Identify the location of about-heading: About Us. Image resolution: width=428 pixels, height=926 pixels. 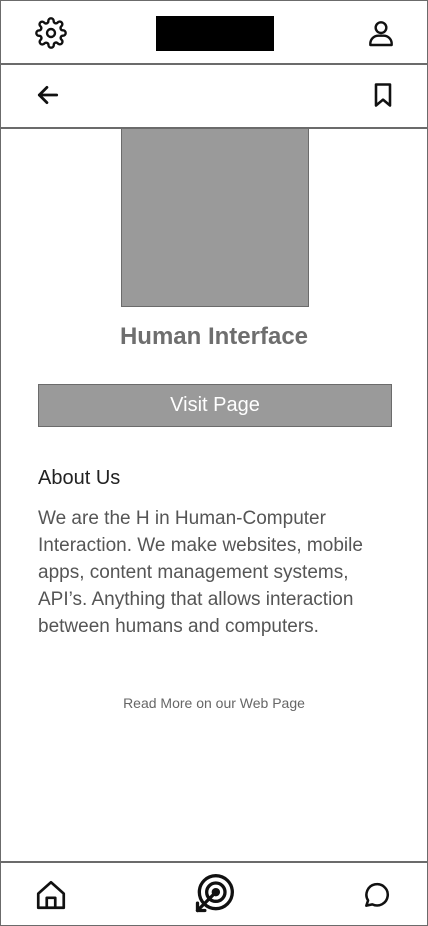
(79, 478).